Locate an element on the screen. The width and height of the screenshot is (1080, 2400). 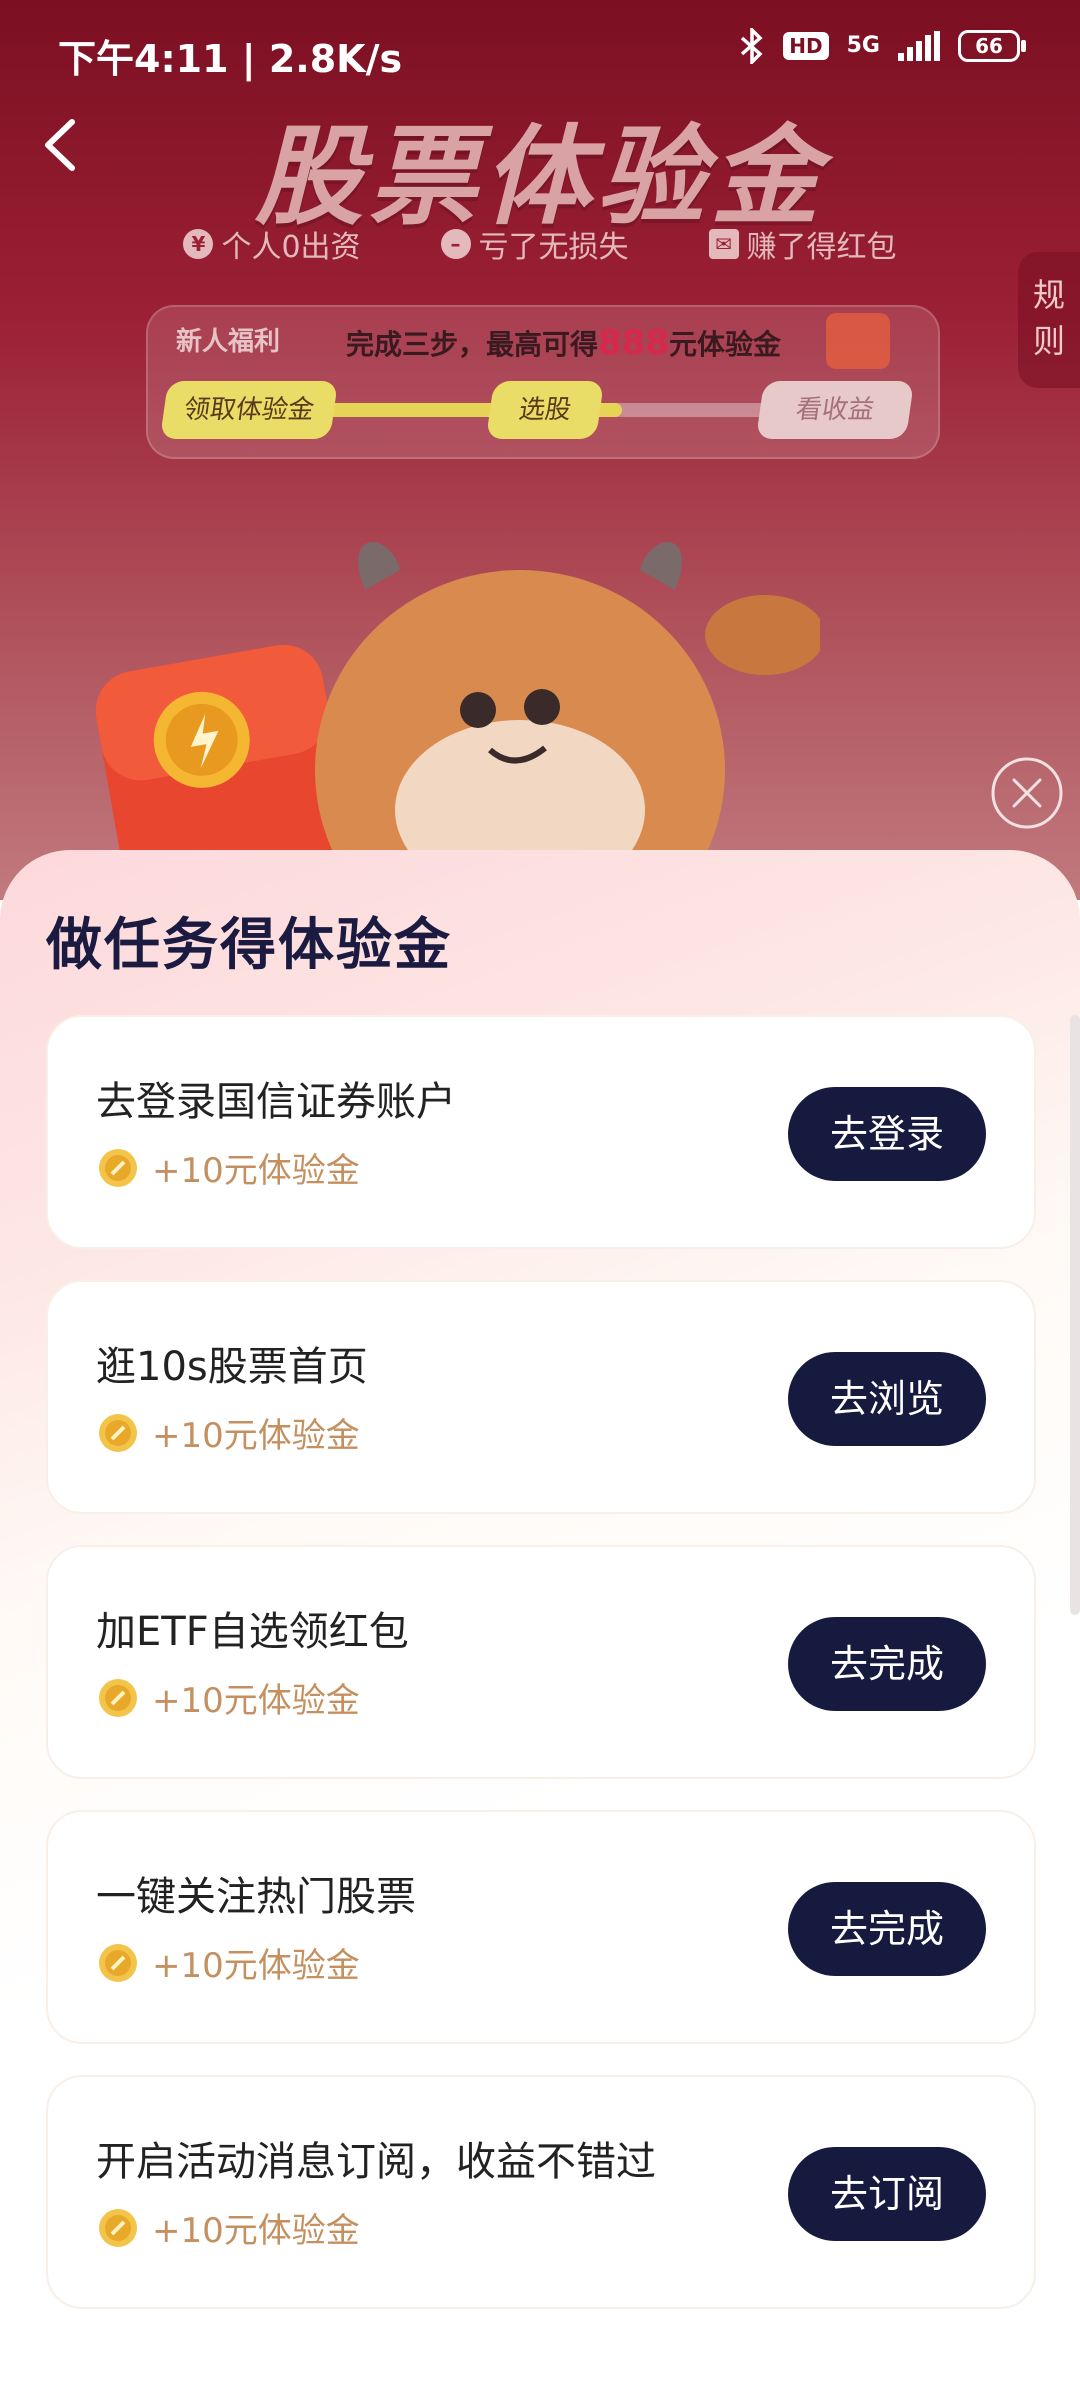
network-type: 5G is located at coordinates (863, 45).